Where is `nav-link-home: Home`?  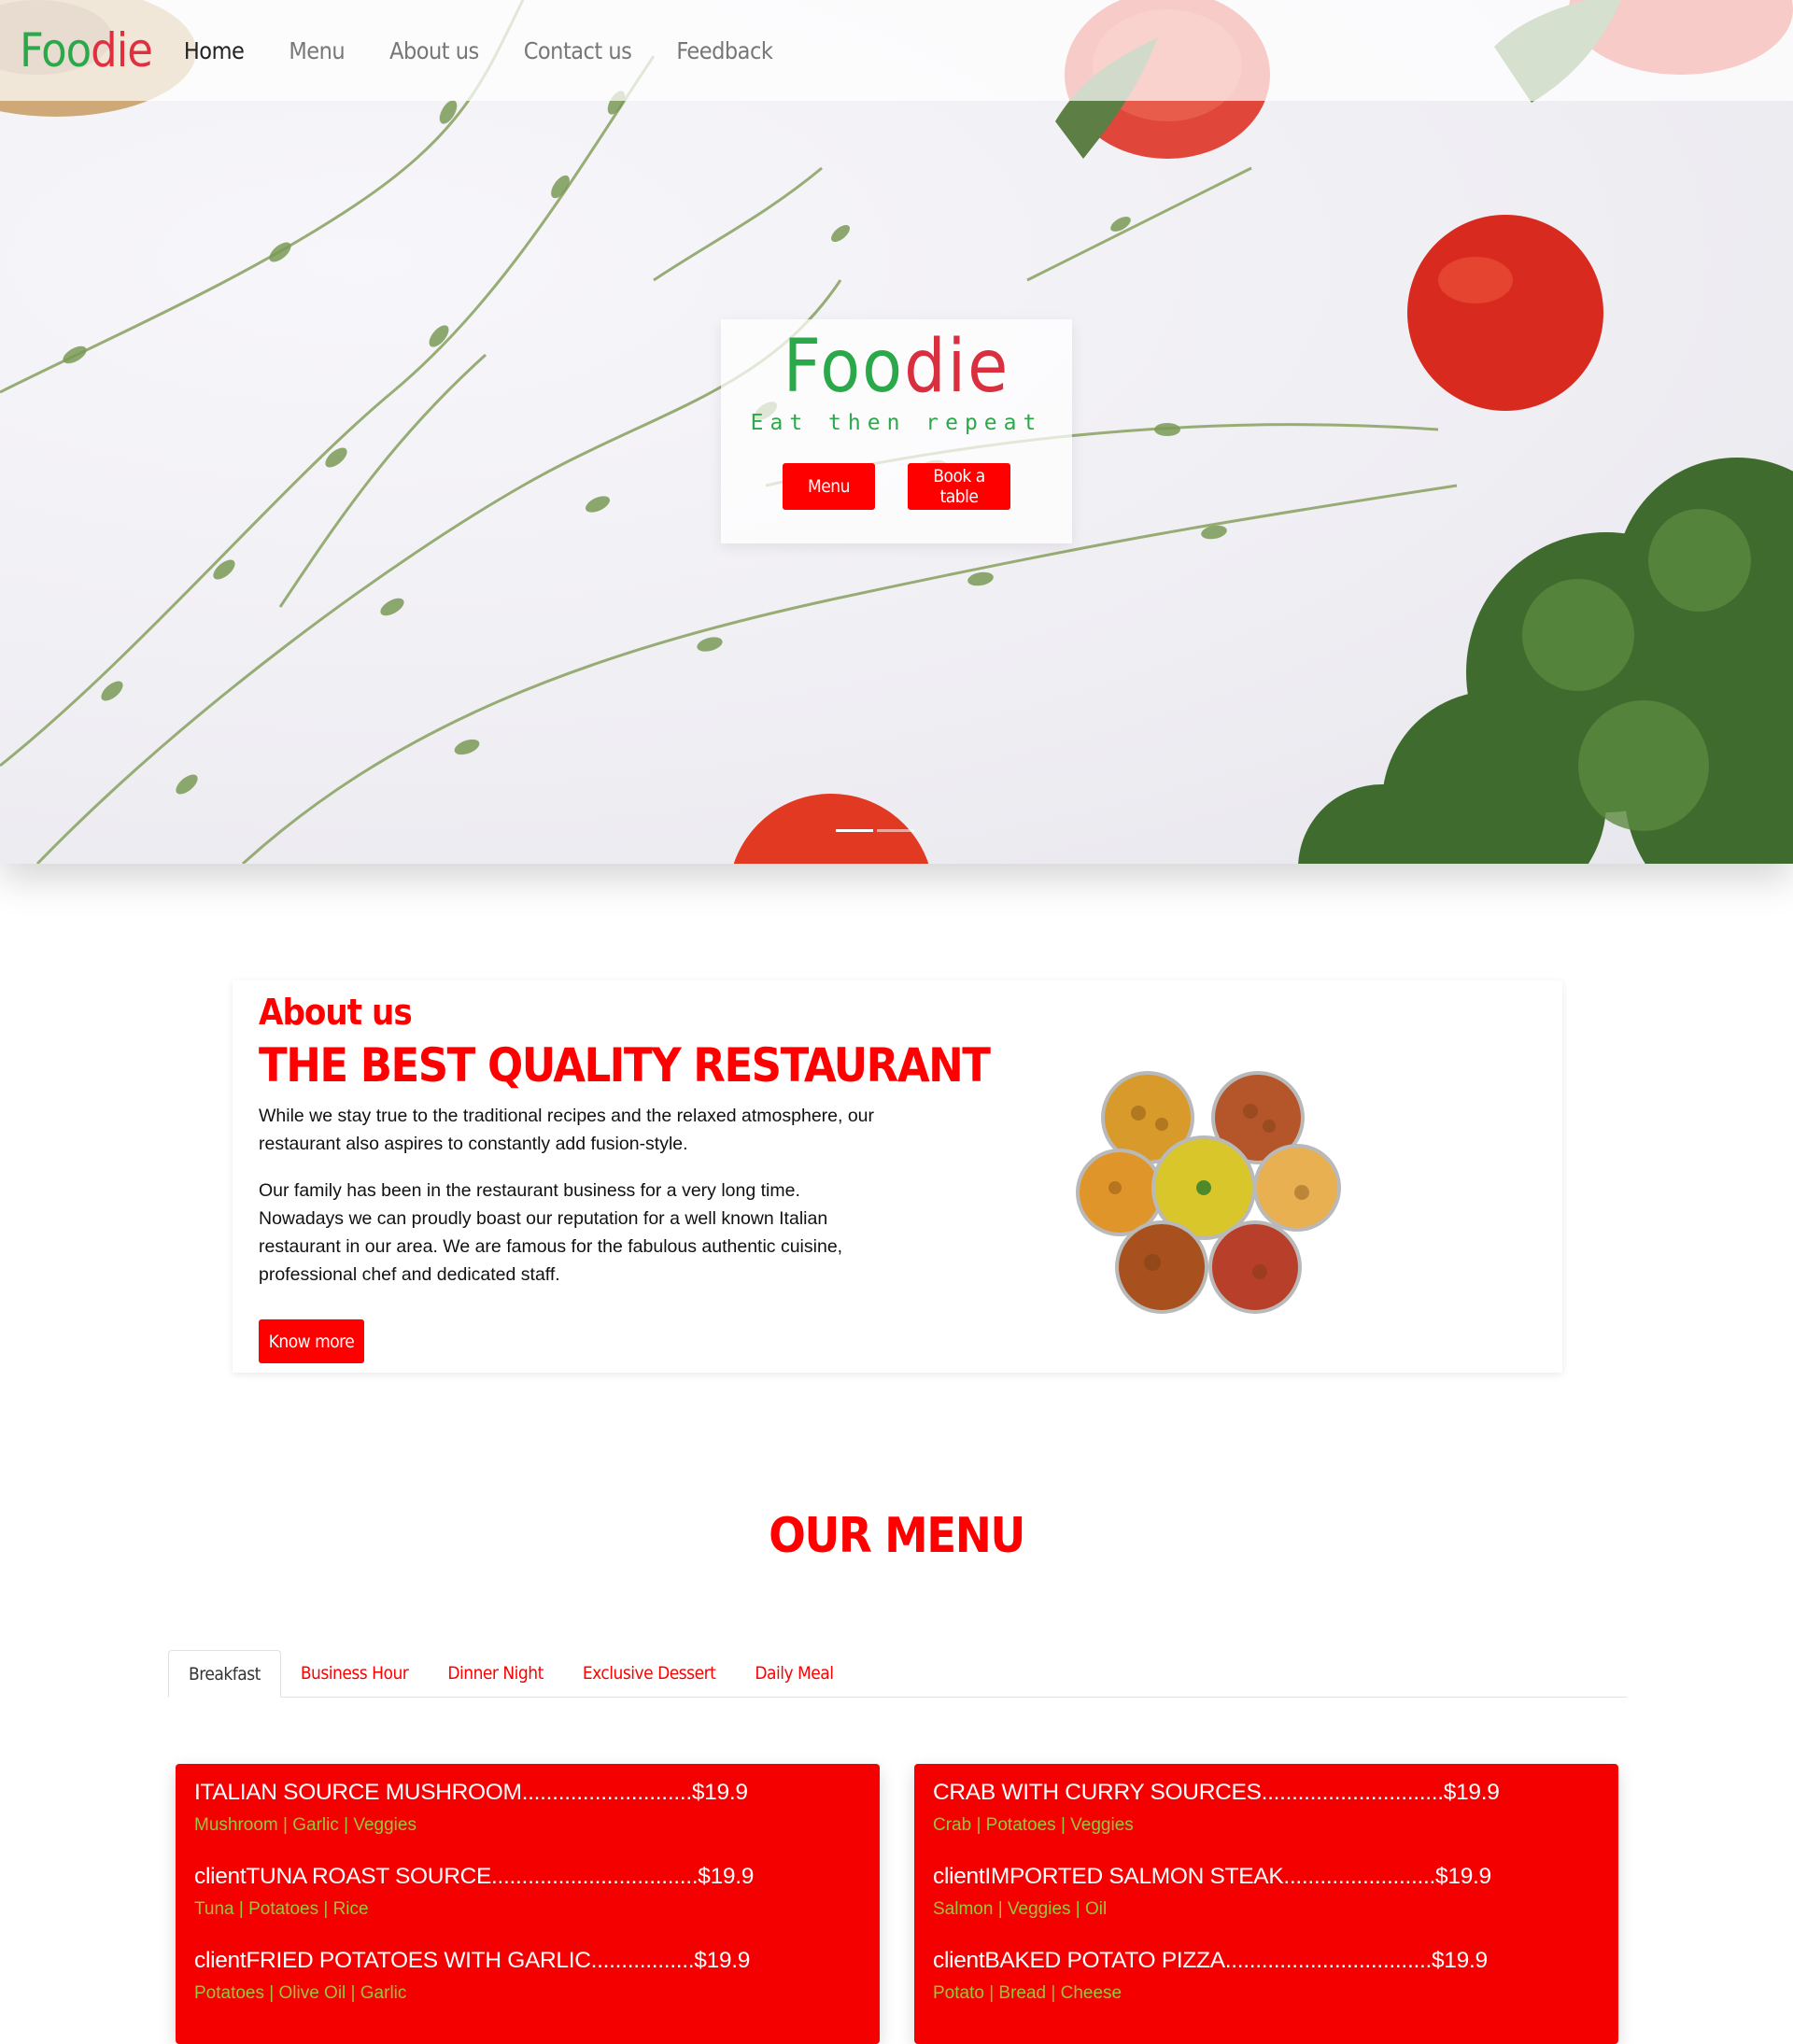
nav-link-home: Home is located at coordinates (214, 50).